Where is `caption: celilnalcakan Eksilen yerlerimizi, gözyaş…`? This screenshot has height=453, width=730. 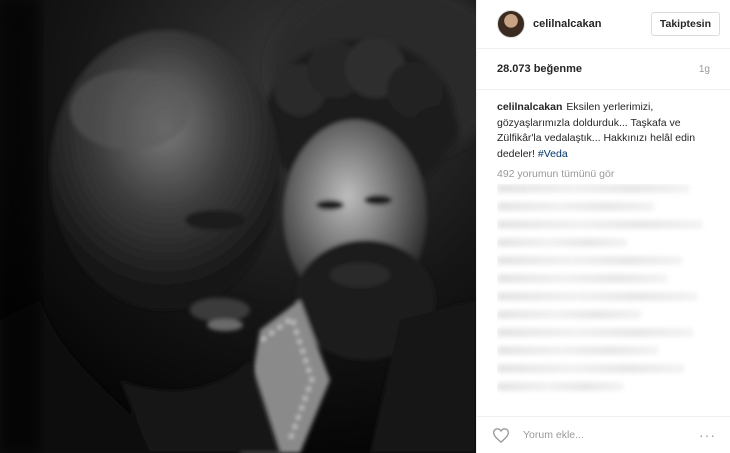
caption: celilnalcakan Eksilen yerlerimizi, gözyaş… is located at coordinates (603, 131).